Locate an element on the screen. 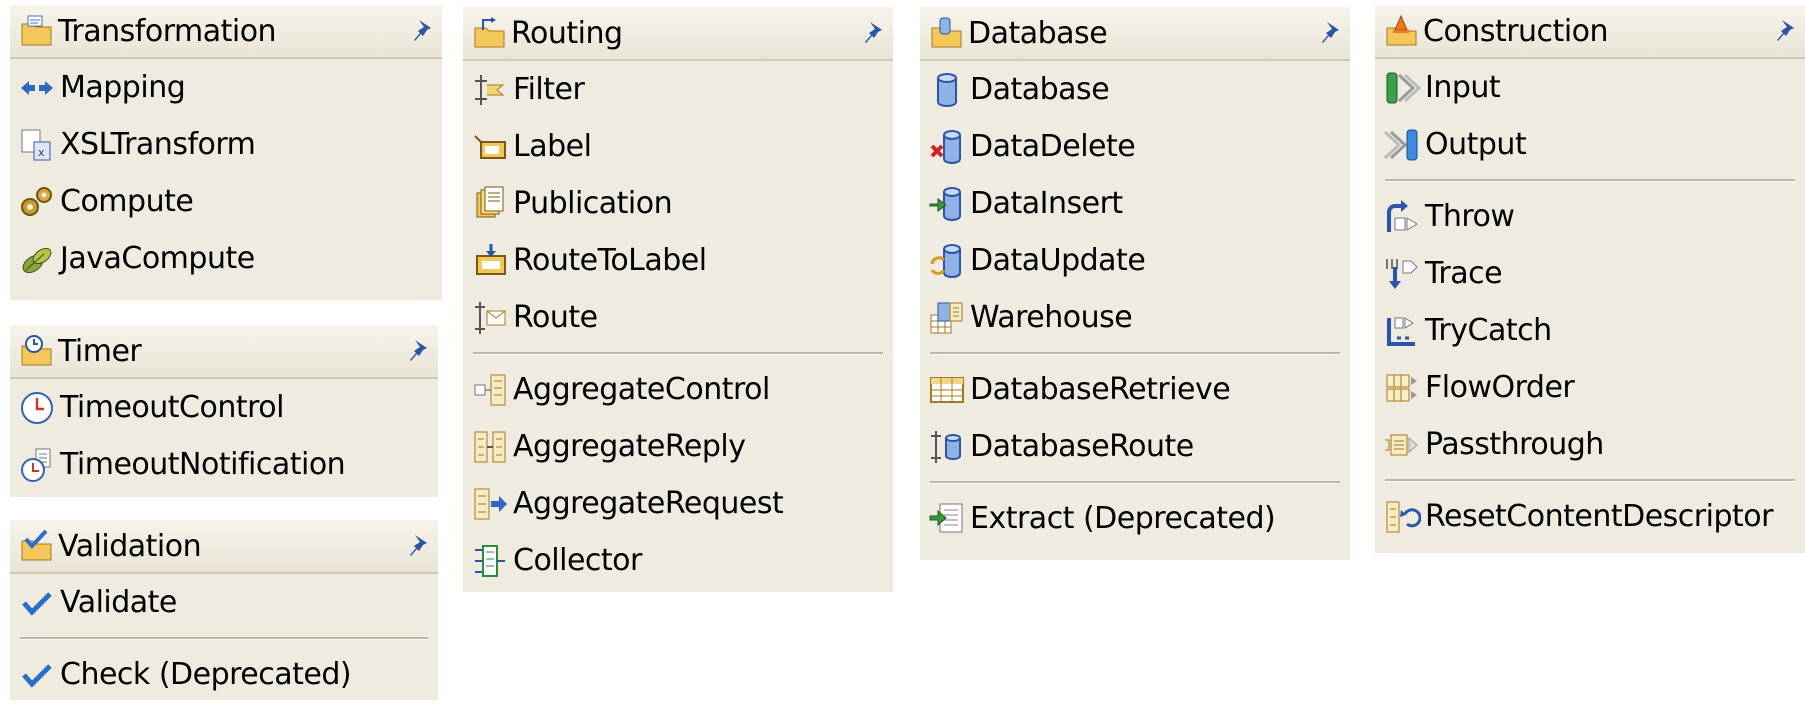 The image size is (1805, 703). drawer-header-database: Database is located at coordinates (1135, 34).